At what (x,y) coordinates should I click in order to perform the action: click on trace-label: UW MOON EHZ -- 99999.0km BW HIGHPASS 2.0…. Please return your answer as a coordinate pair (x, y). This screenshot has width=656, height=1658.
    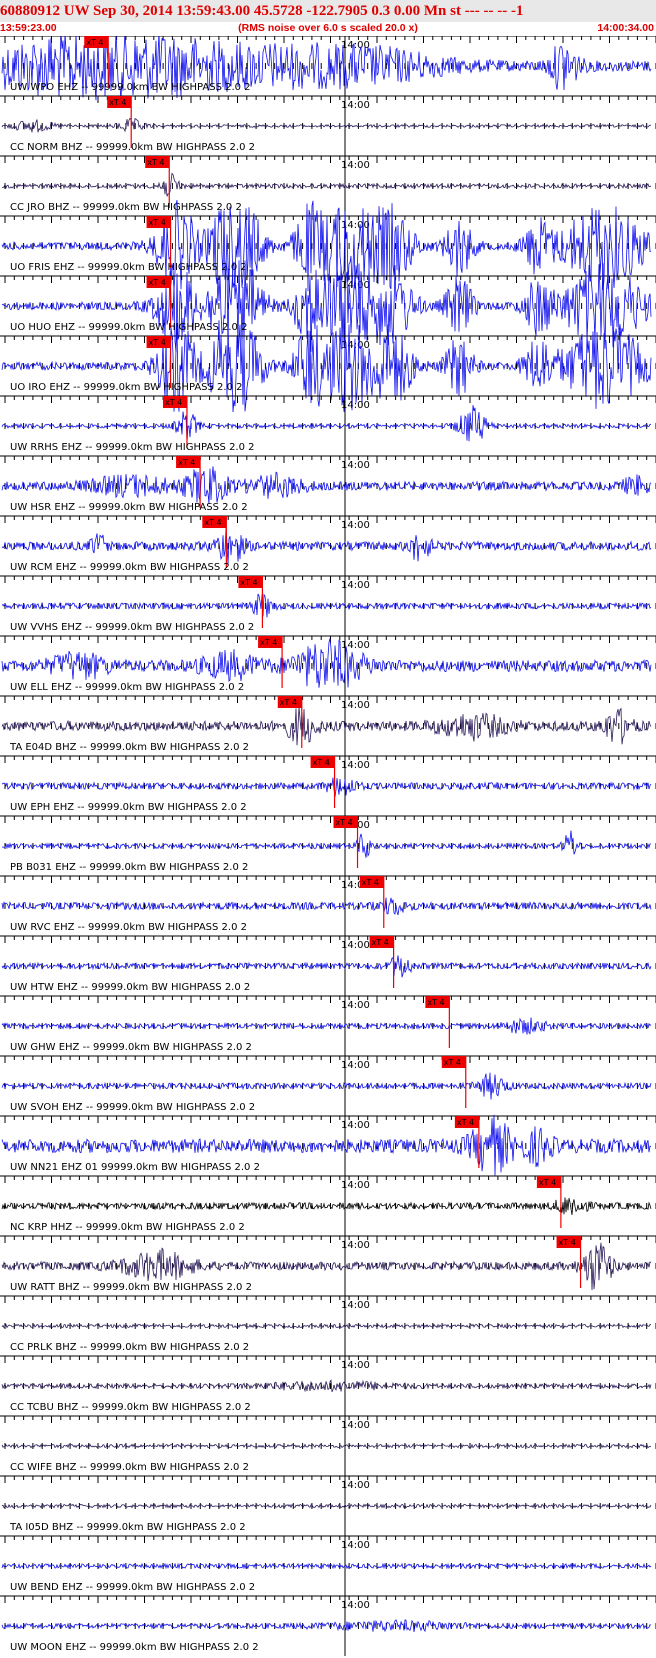
    Looking at the image, I should click on (134, 1647).